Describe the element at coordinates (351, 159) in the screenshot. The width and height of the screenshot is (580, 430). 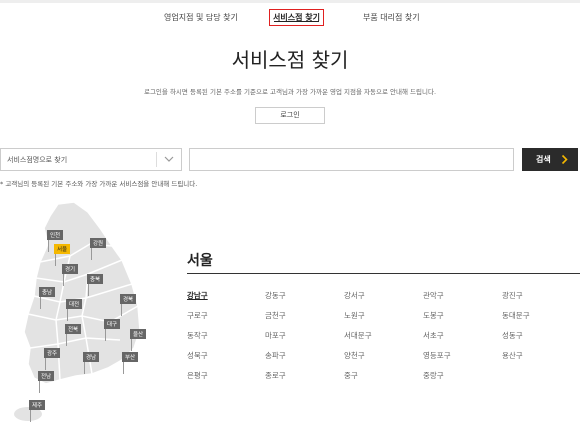
I see `search-input` at that location.